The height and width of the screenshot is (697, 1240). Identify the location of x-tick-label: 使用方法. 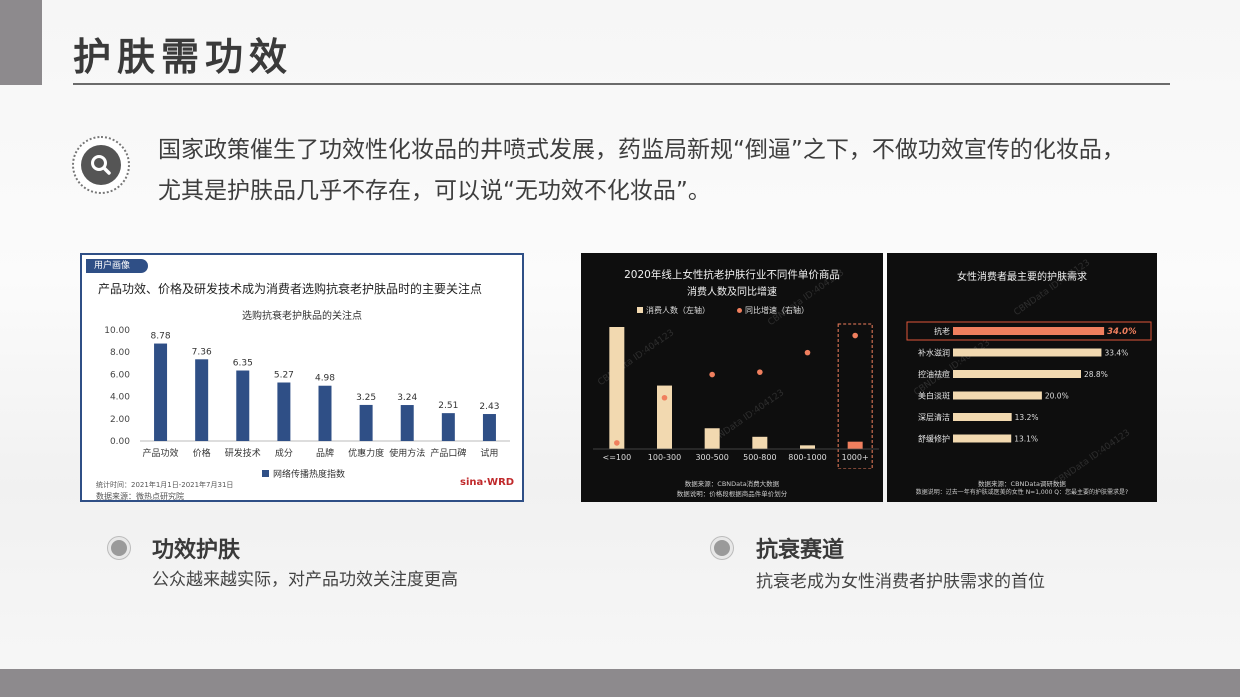
(407, 453).